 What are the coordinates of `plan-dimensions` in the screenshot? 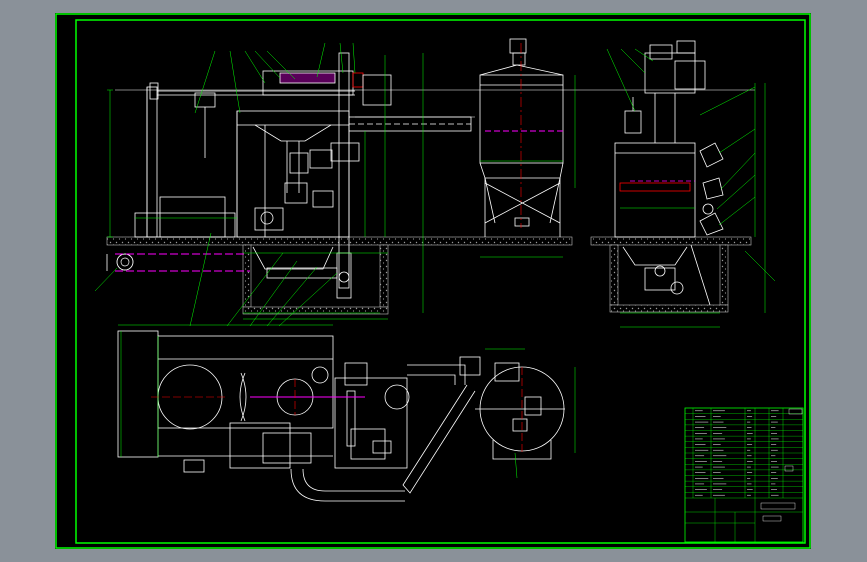 It's located at (347, 401).